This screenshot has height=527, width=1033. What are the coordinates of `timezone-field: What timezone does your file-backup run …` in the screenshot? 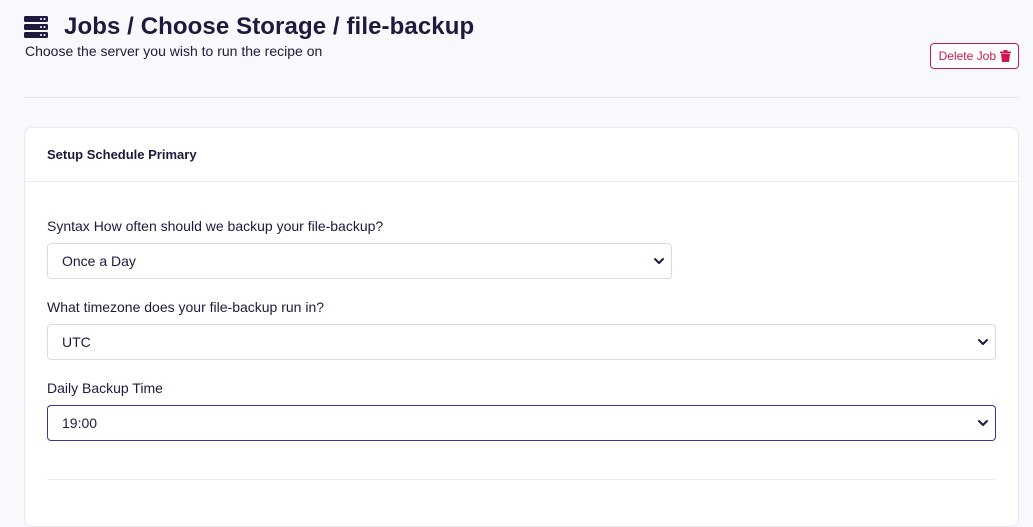 It's located at (521, 329).